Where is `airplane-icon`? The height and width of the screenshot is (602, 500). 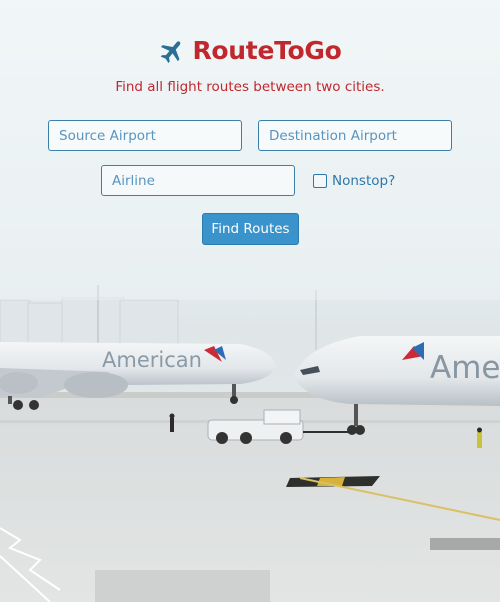 airplane-icon is located at coordinates (171, 51).